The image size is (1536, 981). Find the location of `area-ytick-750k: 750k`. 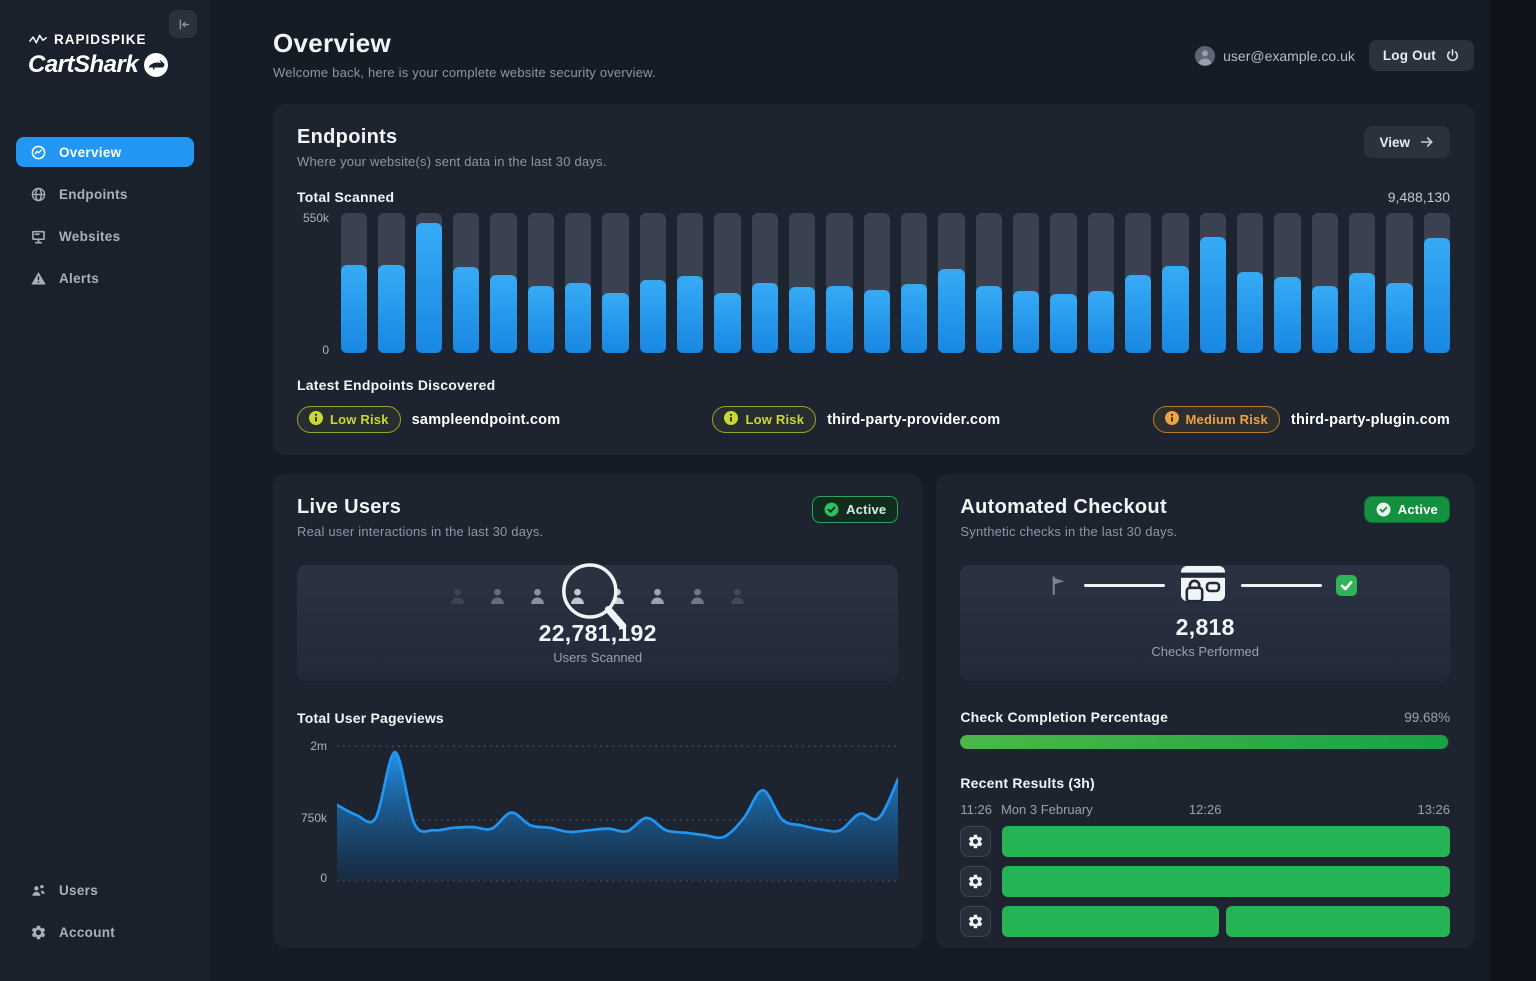

area-ytick-750k: 750k is located at coordinates (313, 818).